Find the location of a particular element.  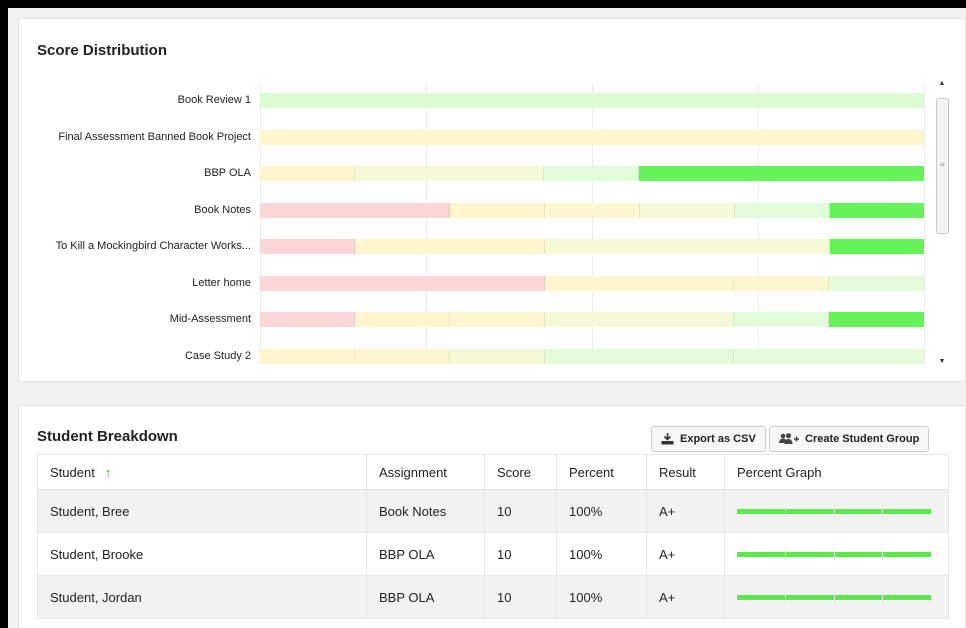

table-row: Student, Brooke BBP OLA 10 100% A+ is located at coordinates (493, 554).